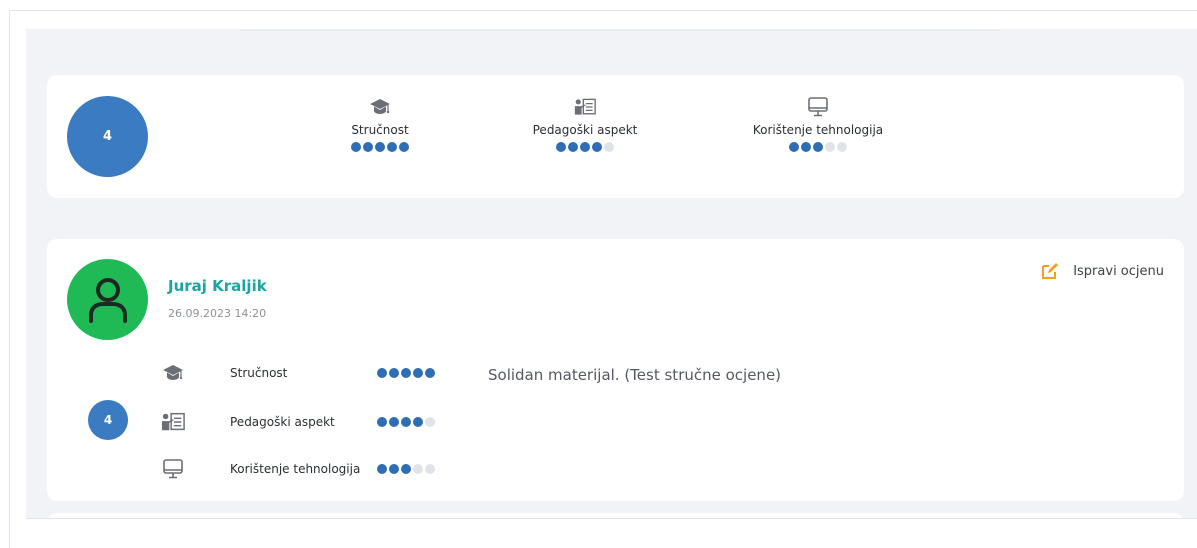  I want to click on rating-label: Stručnost, so click(259, 373).